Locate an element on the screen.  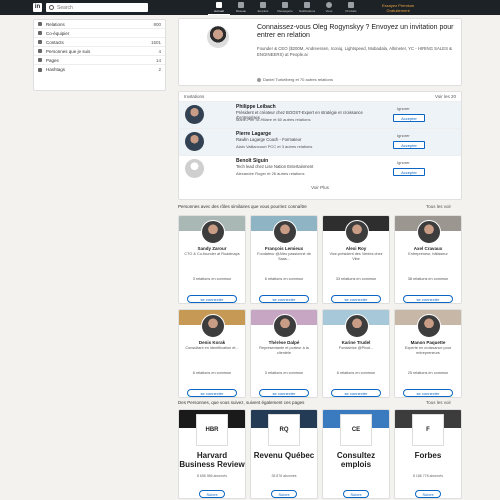
page-card: RQ Revenu Québec 28 876 abonnés Suivre is located at coordinates (284, 454).